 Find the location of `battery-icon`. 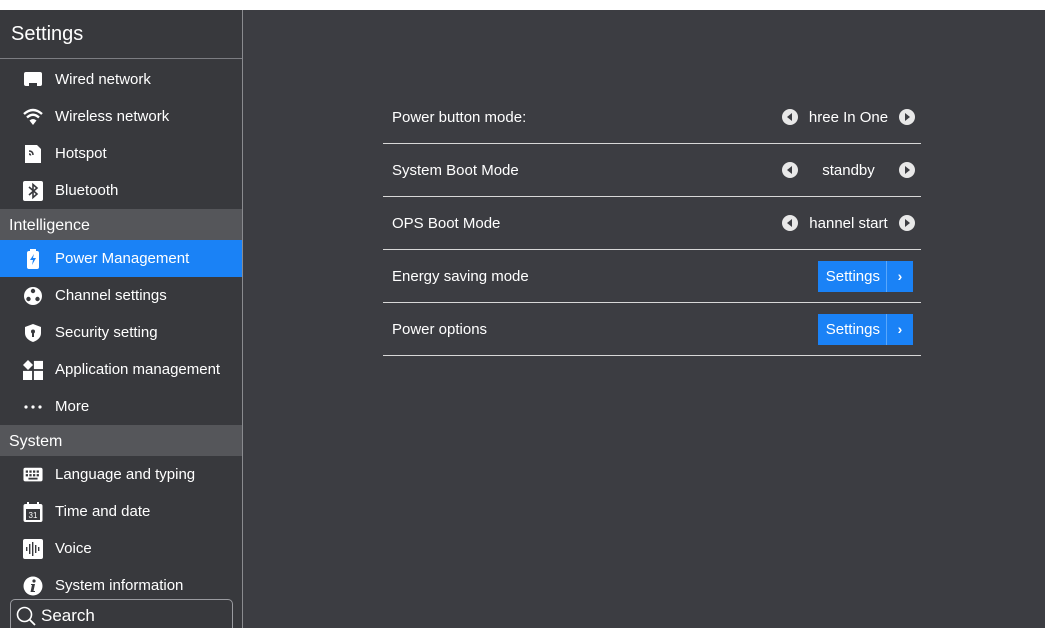

battery-icon is located at coordinates (33, 258).